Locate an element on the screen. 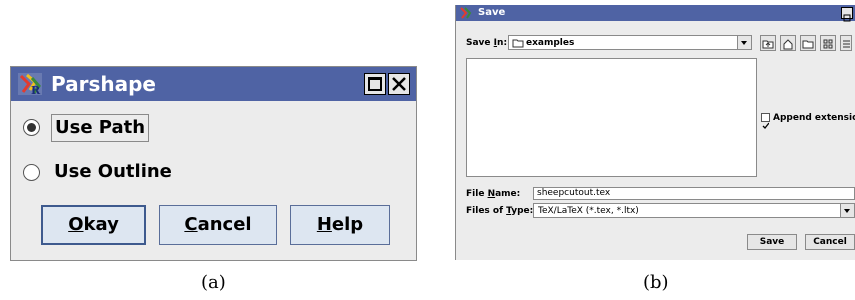 This screenshot has width=855, height=300. title-bar: R Parshape is located at coordinates (213, 84).